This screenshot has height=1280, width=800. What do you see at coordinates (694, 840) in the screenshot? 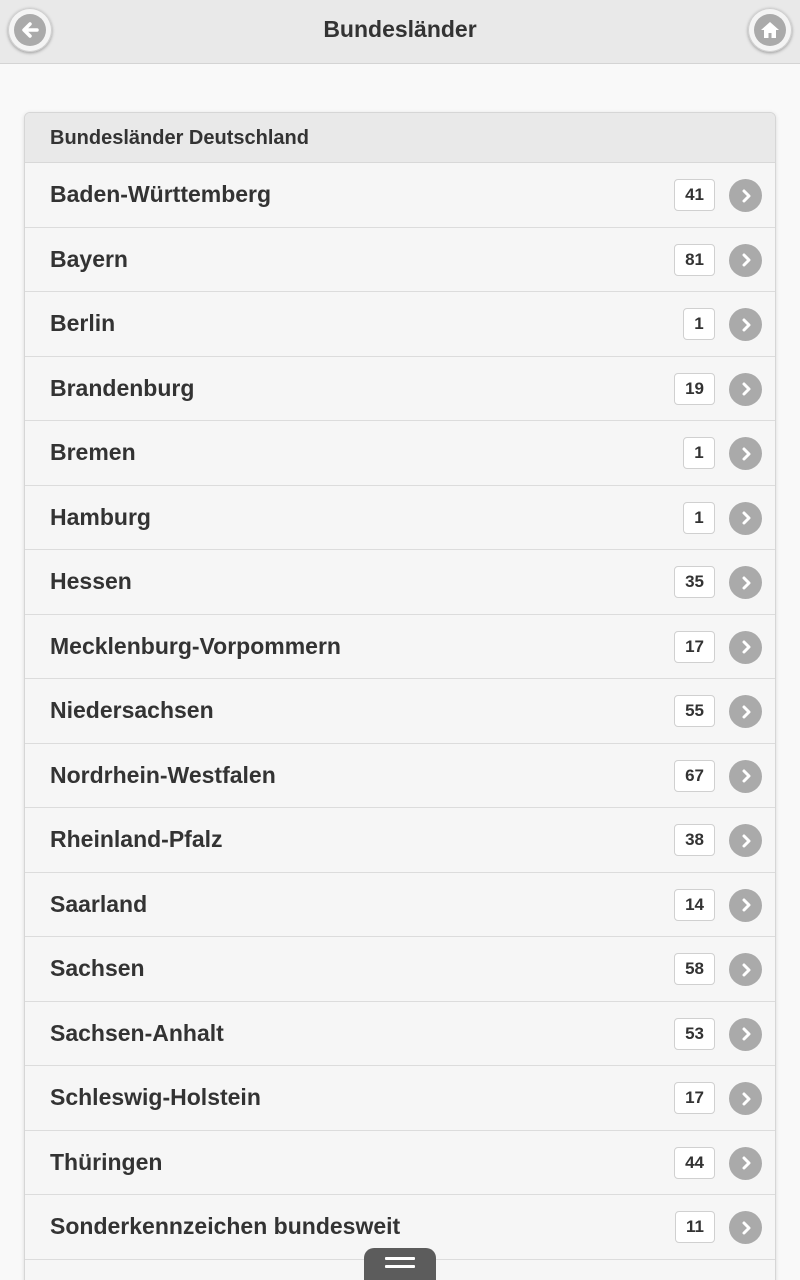
I see `count-badge: 38` at bounding box center [694, 840].